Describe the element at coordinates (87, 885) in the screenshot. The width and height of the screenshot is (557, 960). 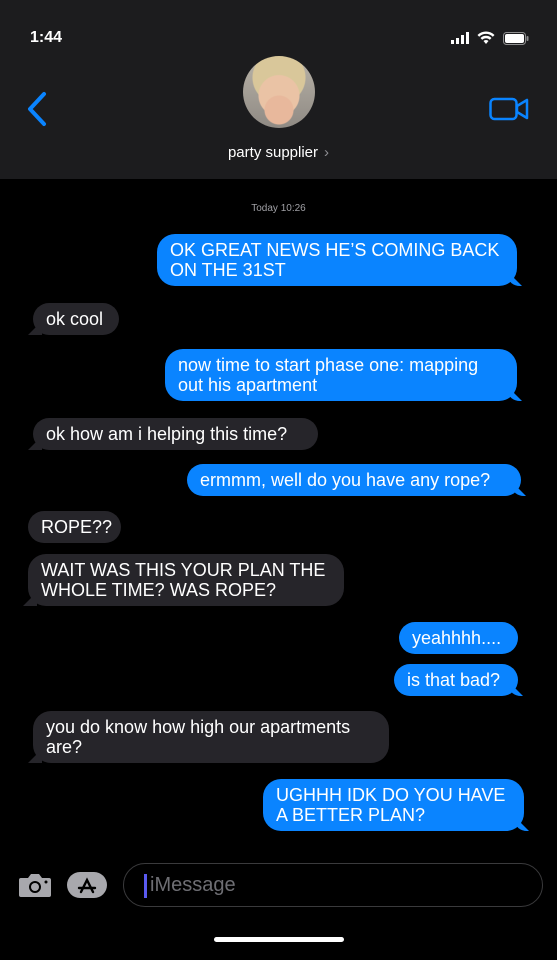
I see `app-store-icon` at that location.